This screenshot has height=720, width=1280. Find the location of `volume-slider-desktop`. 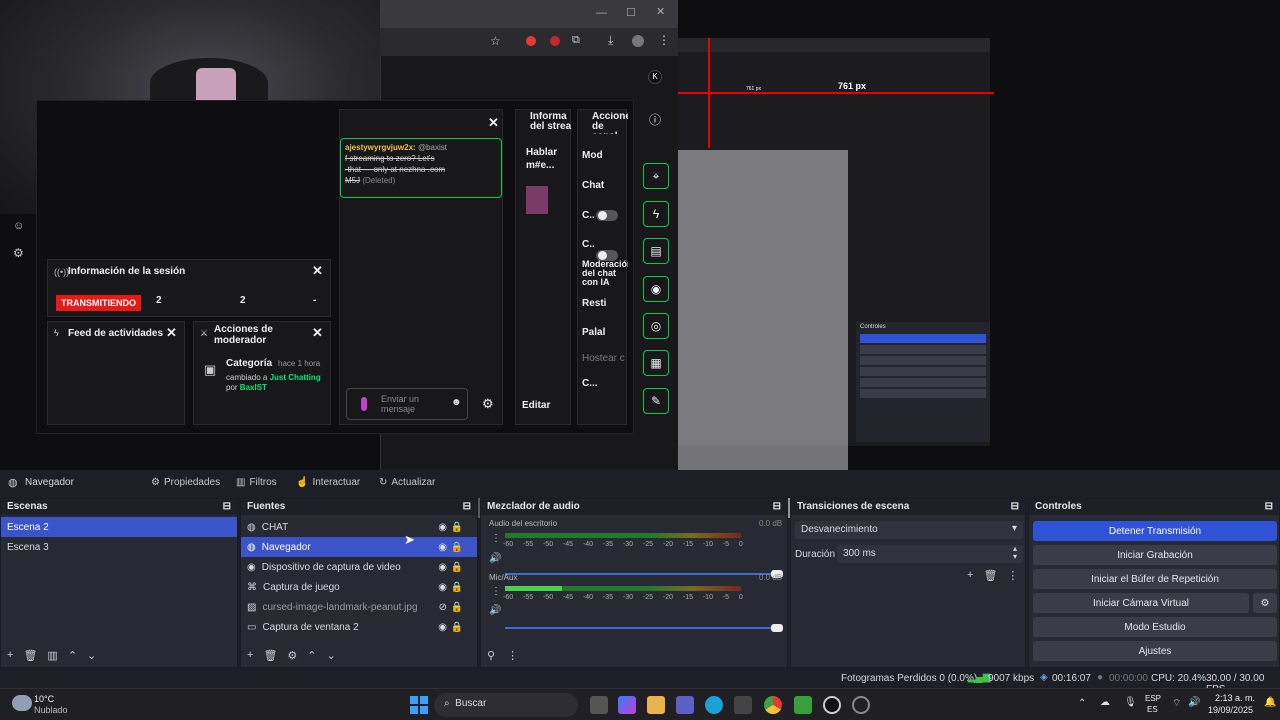

volume-slider-desktop is located at coordinates (644, 574).